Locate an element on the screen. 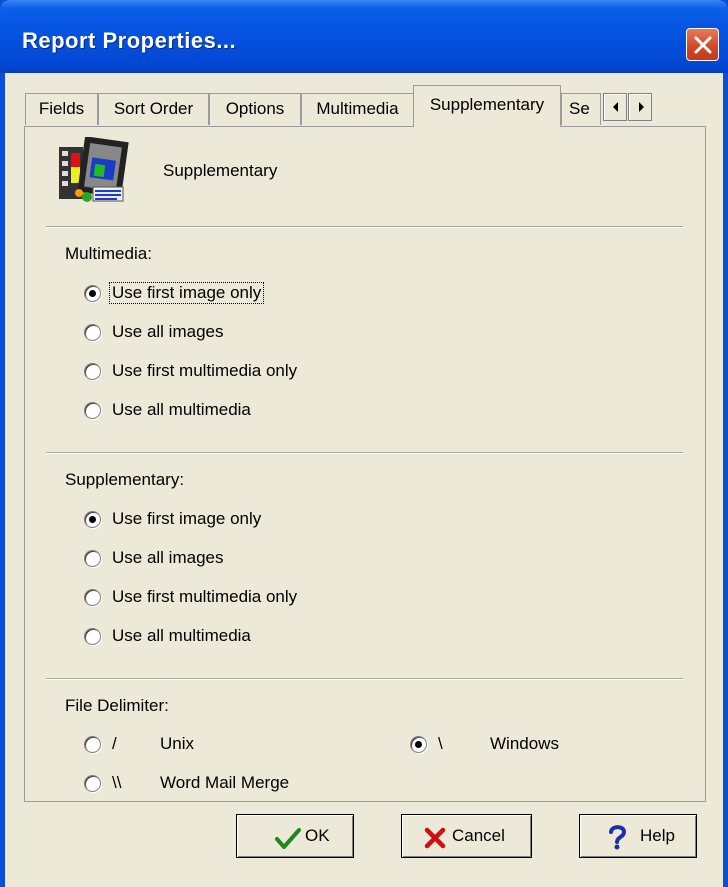 This screenshot has width=728, height=887. radio-label: Unix is located at coordinates (177, 743).